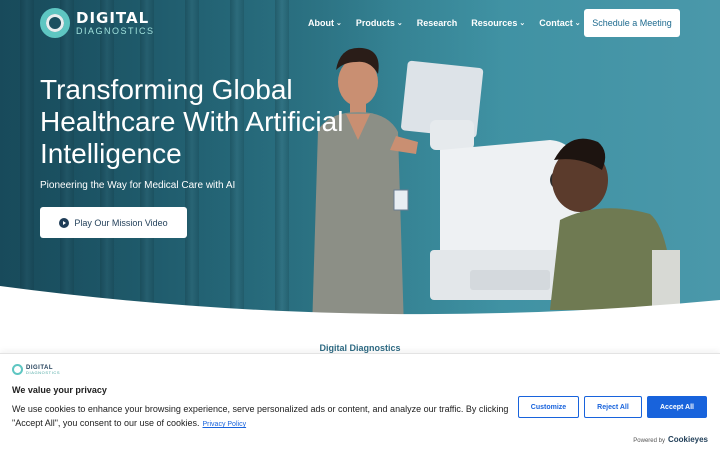  I want to click on nav-item-resources: Resources ⌄, so click(498, 23).